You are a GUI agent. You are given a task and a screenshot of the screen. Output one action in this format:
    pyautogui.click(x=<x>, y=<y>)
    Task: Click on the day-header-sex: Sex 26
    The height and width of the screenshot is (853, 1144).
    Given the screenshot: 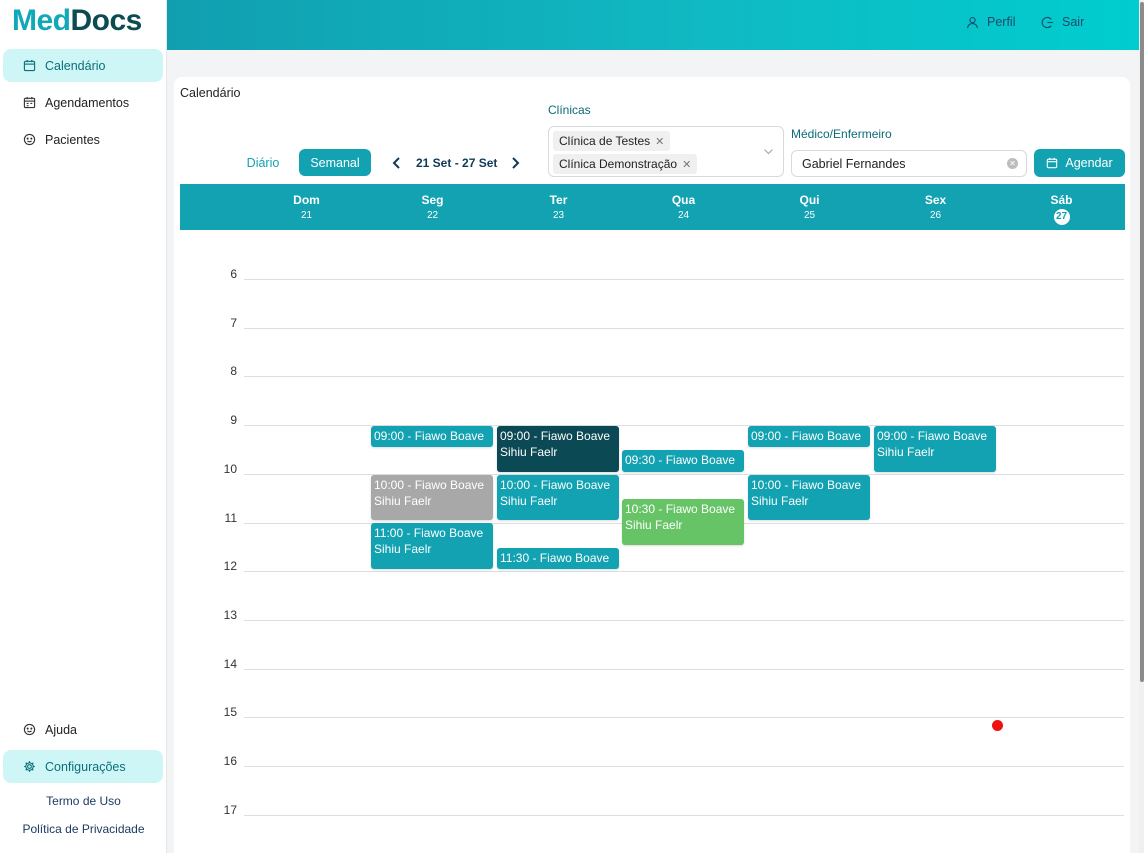 What is the action you would take?
    pyautogui.click(x=936, y=207)
    